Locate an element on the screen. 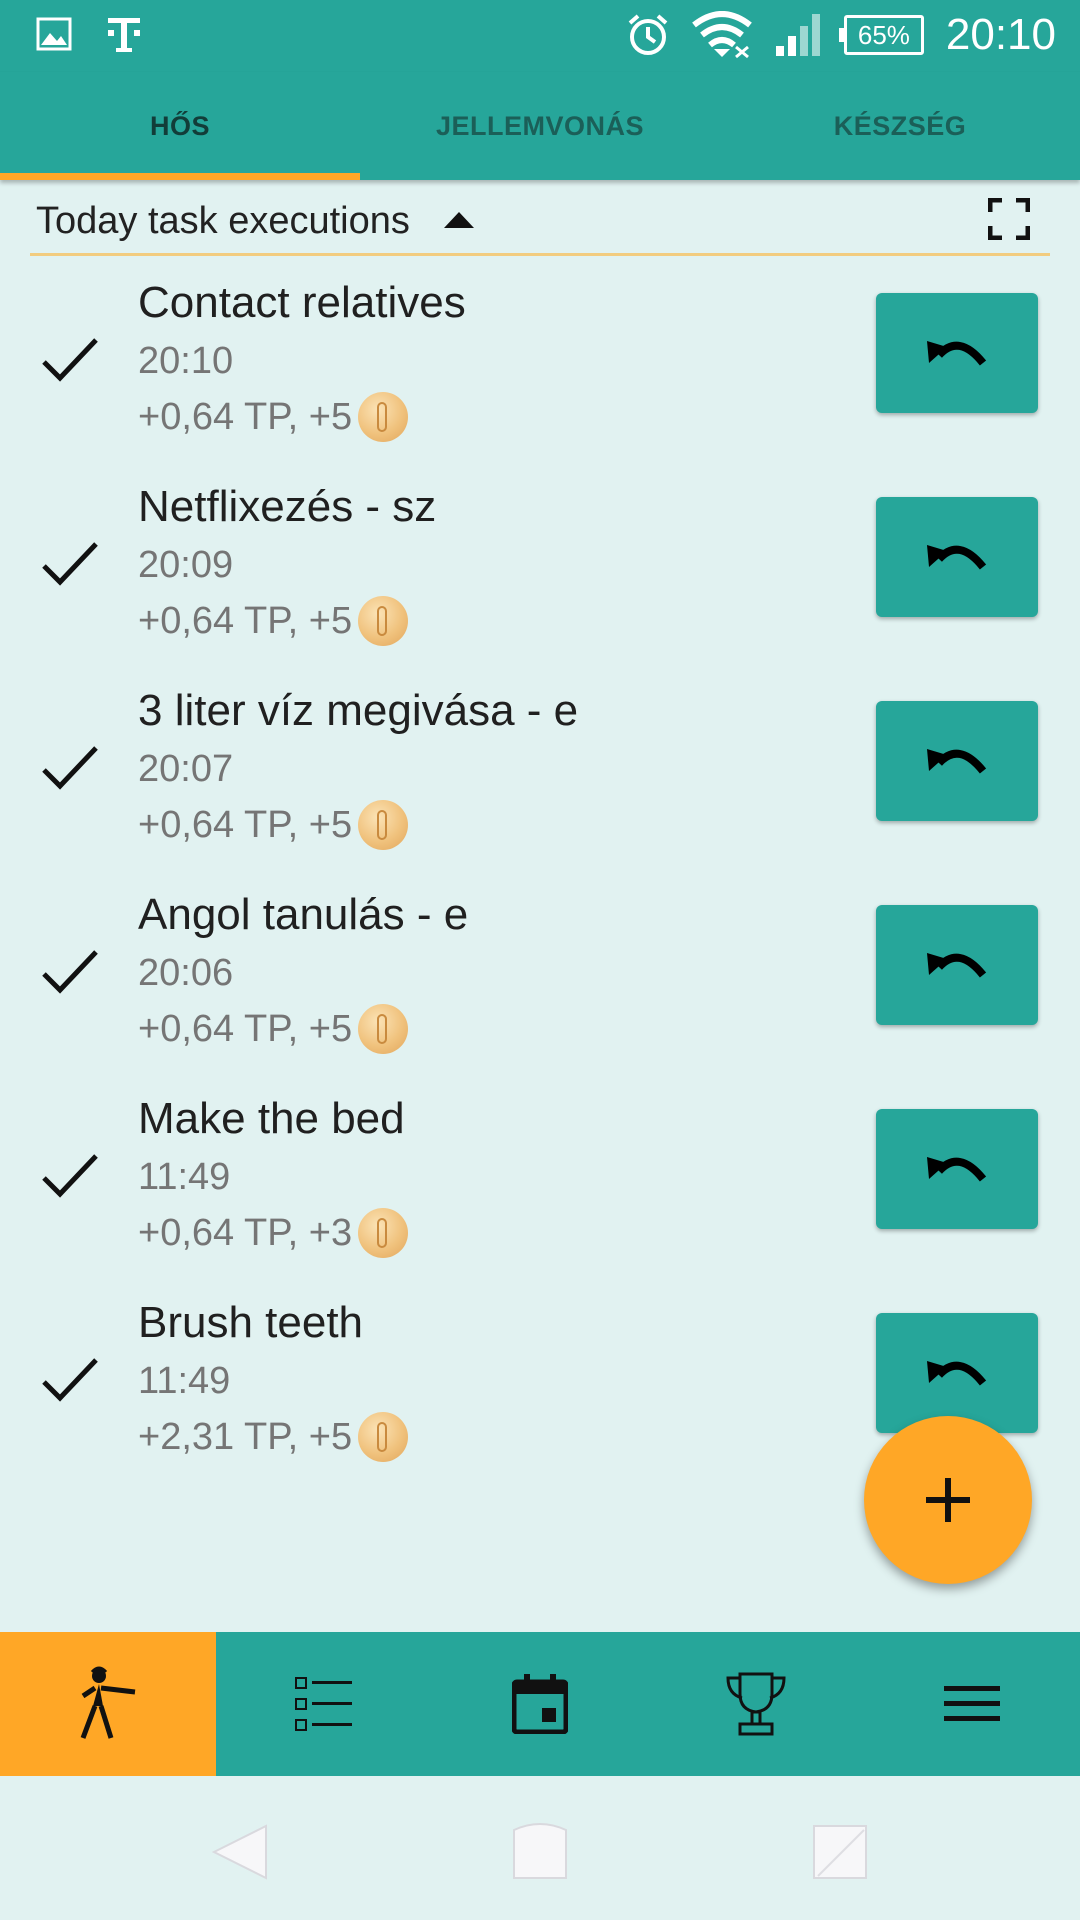 The width and height of the screenshot is (1080, 1920). task-row: Netflixezés - sz 20:09 +0,64 TP, +5 is located at coordinates (540, 576).